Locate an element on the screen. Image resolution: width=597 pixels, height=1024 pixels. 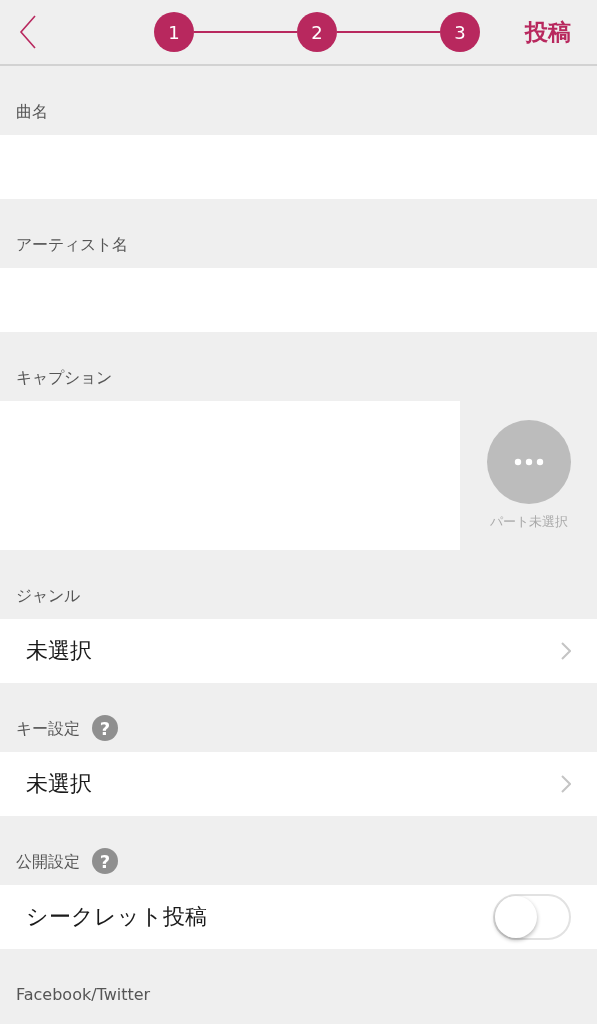
post-button: 投稿 is located at coordinates (548, 32).